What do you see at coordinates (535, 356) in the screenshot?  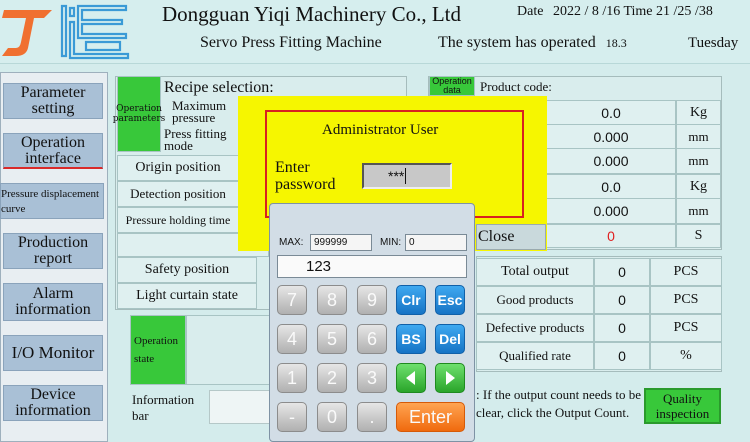 I see `qualified-rate-label: Qualified rate` at bounding box center [535, 356].